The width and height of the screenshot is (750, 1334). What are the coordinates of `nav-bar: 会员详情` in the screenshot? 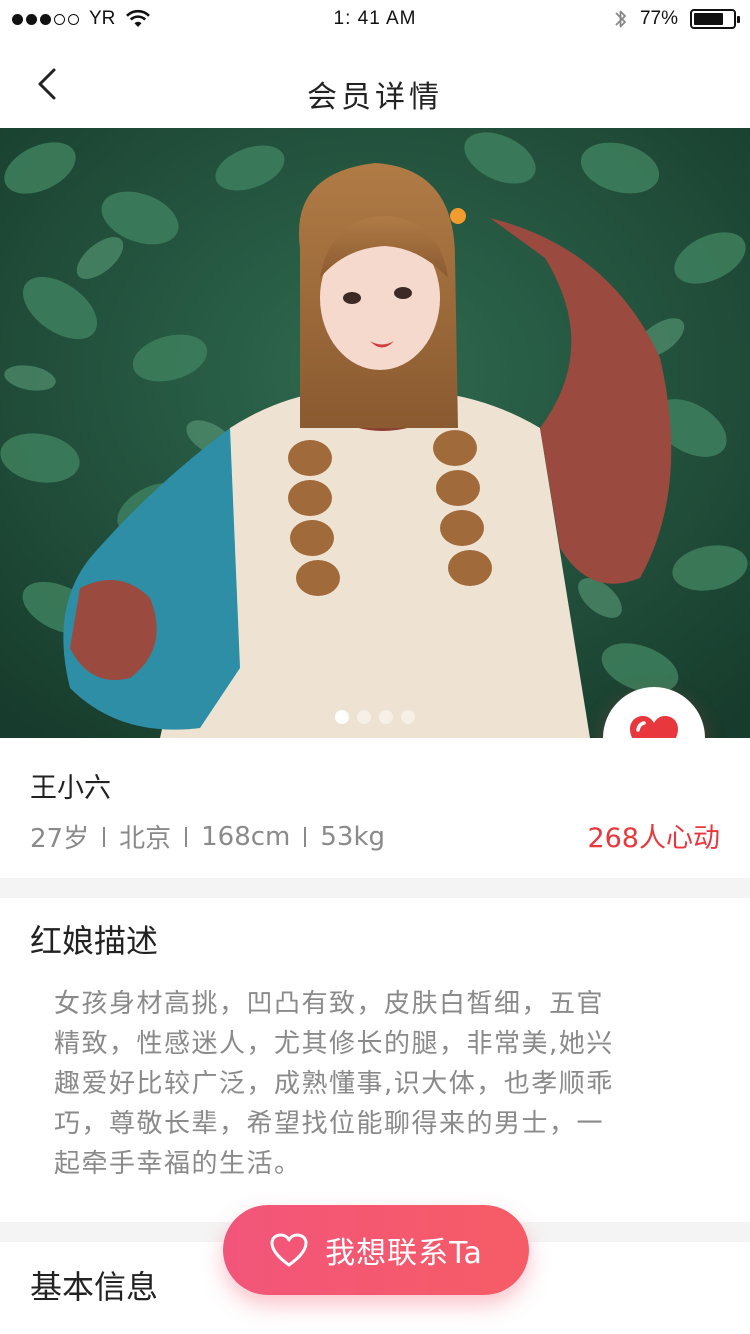 It's located at (375, 84).